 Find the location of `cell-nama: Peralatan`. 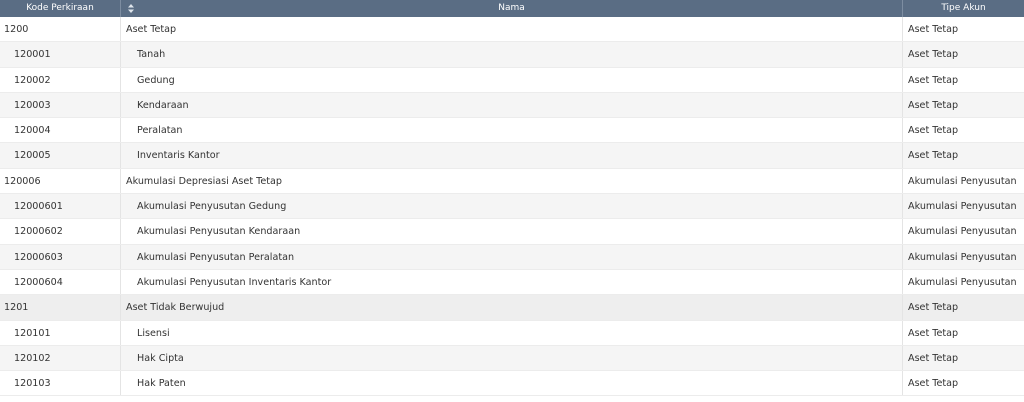

cell-nama: Peralatan is located at coordinates (512, 130).